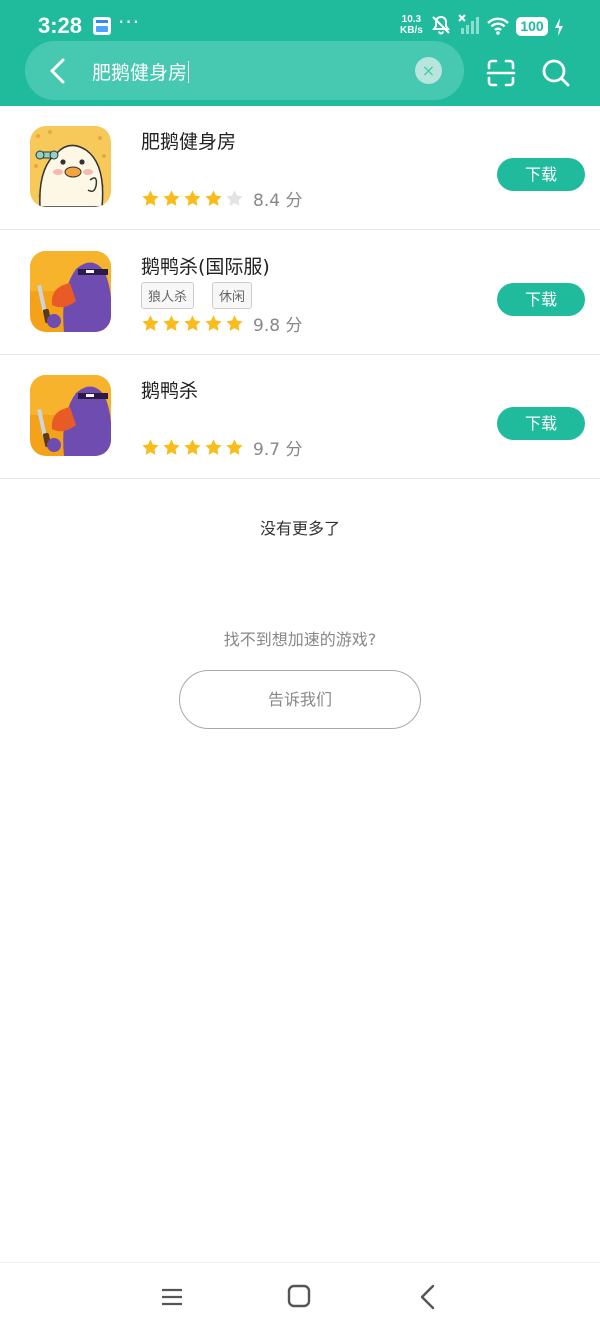 The height and width of the screenshot is (1333, 600). I want to click on network-speed-value: 10.3, so click(411, 19).